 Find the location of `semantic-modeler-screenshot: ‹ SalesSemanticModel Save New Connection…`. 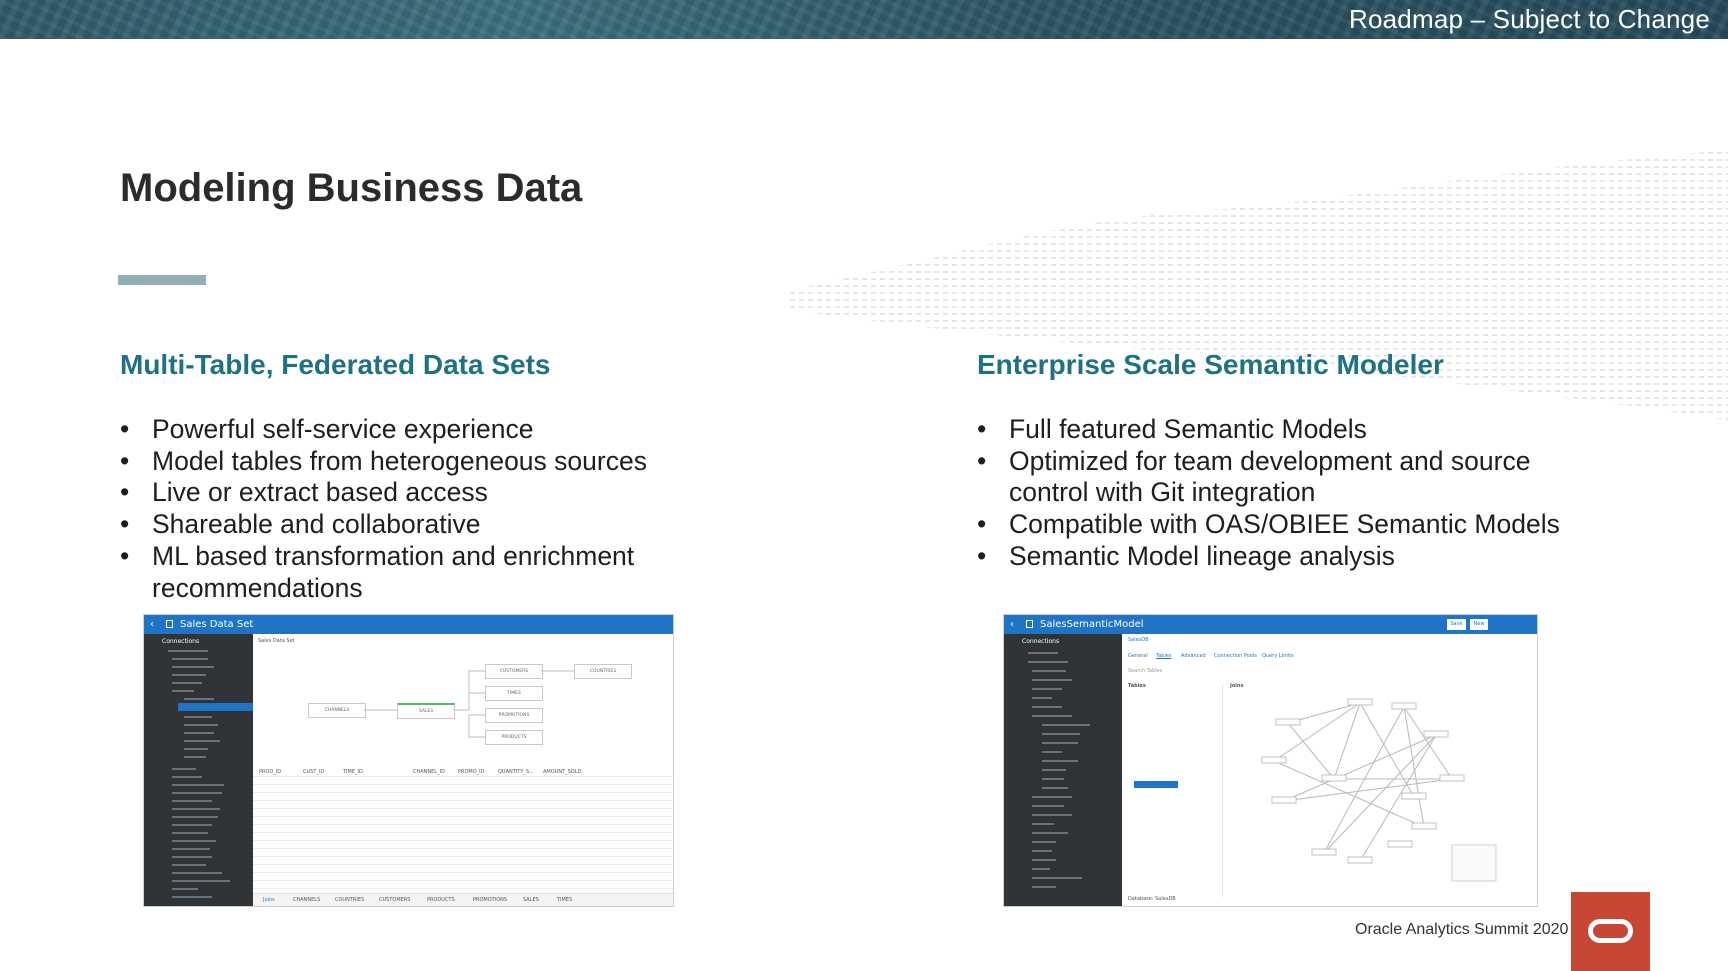

semantic-modeler-screenshot: ‹ SalesSemanticModel Save New Connection… is located at coordinates (1270, 760).